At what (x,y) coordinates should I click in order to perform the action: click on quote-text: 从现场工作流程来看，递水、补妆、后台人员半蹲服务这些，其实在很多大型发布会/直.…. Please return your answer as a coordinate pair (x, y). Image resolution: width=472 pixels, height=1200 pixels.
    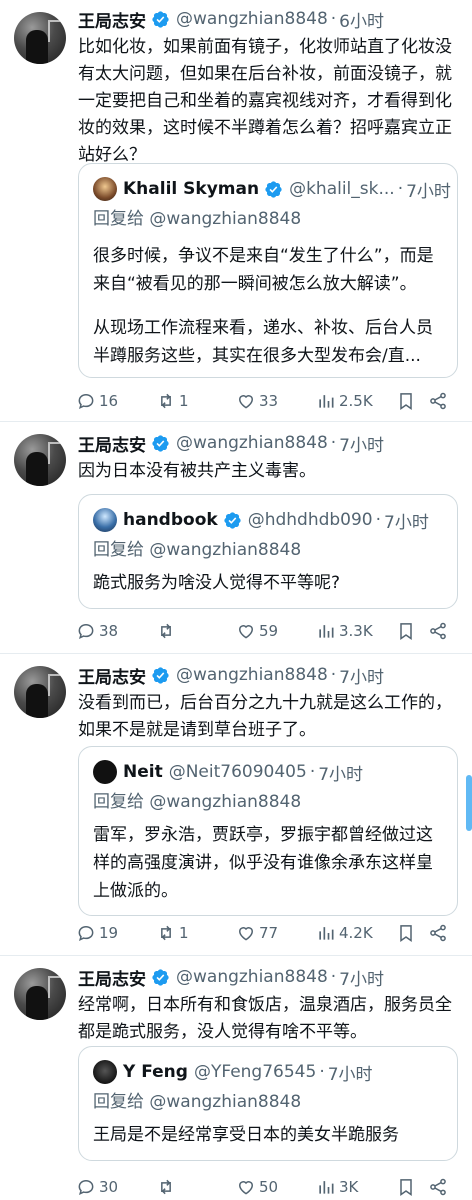
    Looking at the image, I should click on (263, 342).